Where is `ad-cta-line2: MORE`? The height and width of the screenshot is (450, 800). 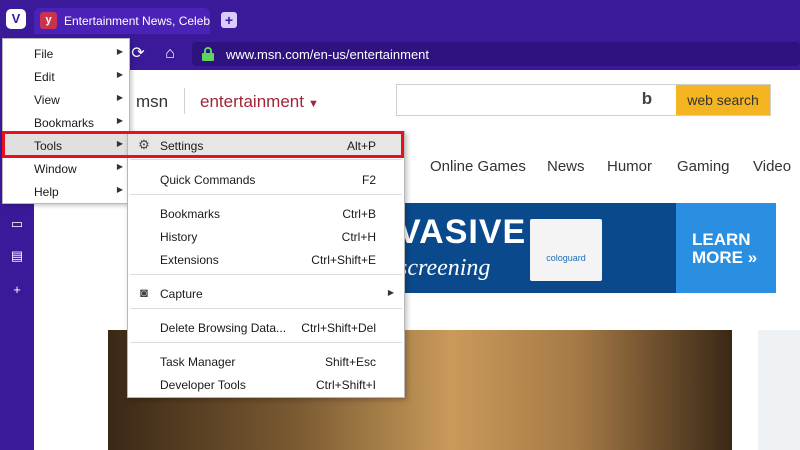
ad-cta-line2: MORE is located at coordinates (717, 257).